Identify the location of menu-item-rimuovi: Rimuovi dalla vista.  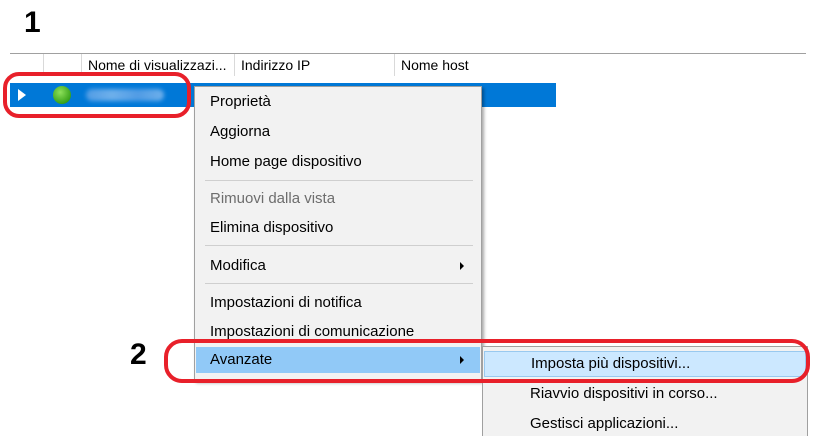
(273, 198).